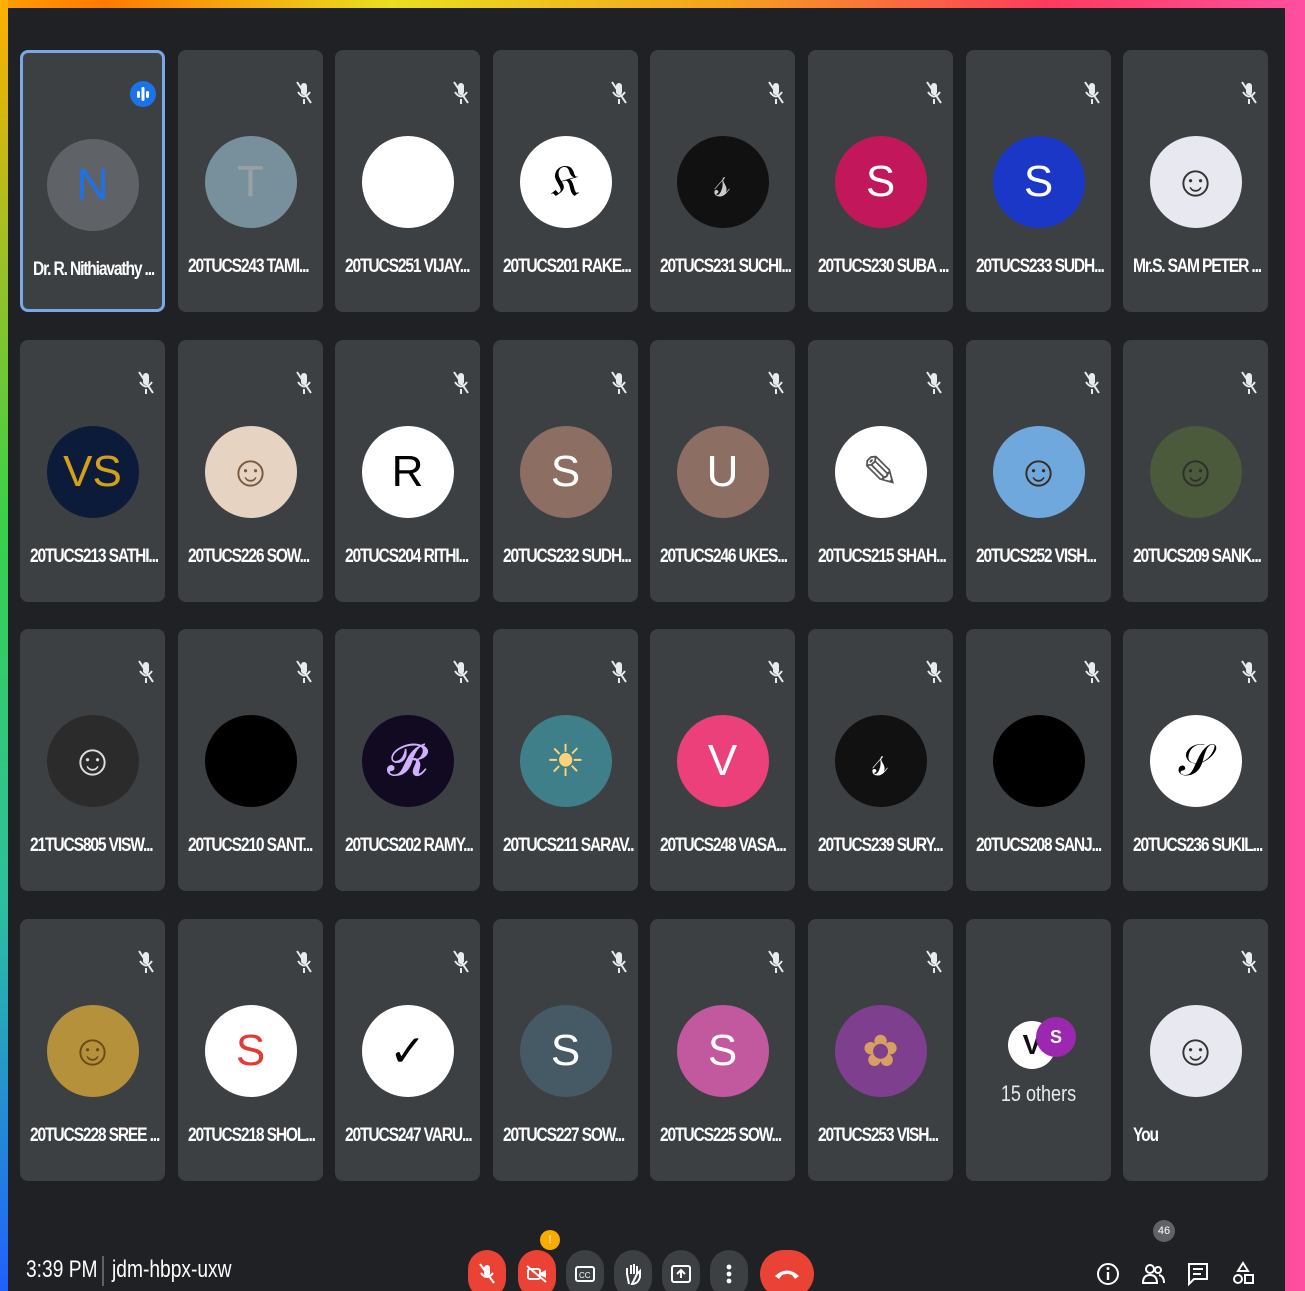  Describe the element at coordinates (729, 1270) in the screenshot. I see `more-options-button` at that location.